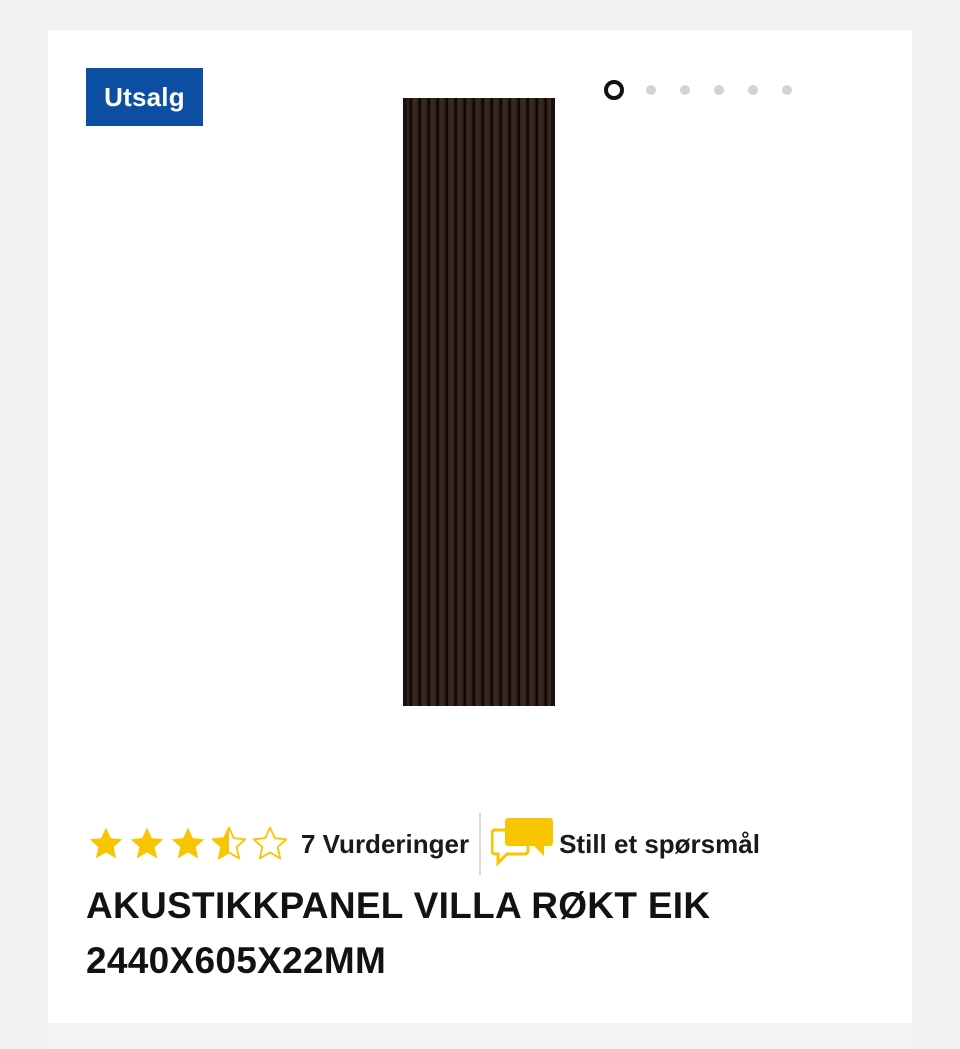  I want to click on star-rating, so click(188, 844).